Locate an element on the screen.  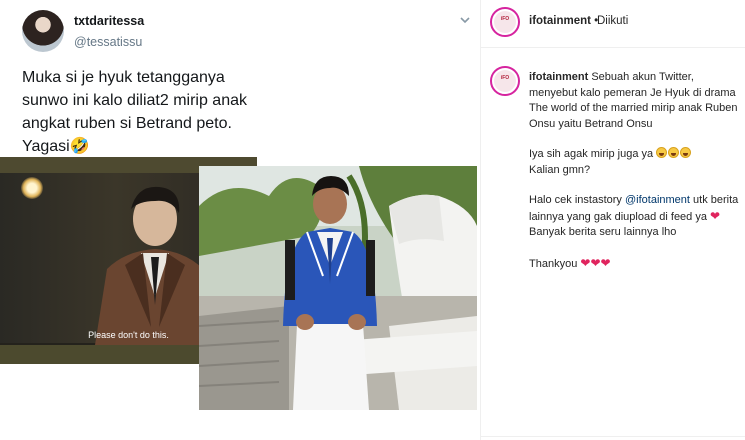
follow-status: Diikuti is located at coordinates (612, 21).